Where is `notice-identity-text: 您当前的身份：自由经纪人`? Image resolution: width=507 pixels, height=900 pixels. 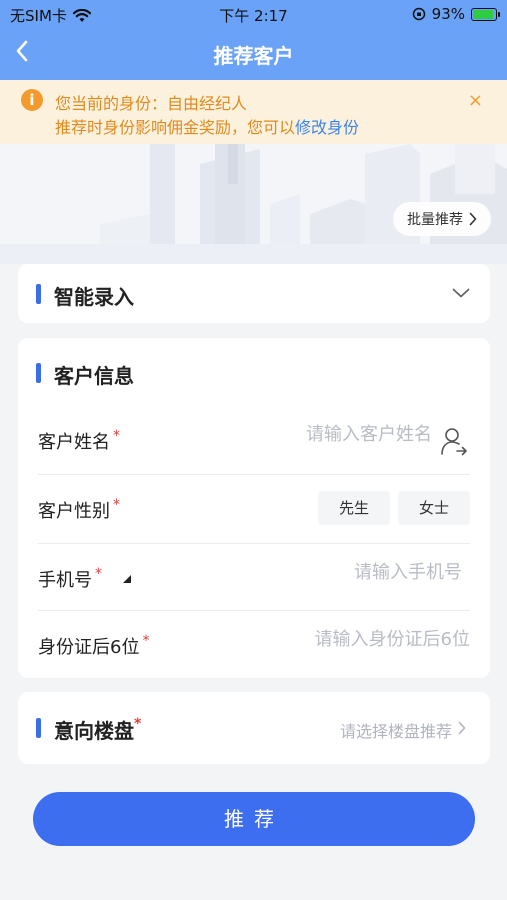
notice-identity-text: 您当前的身份：自由经纪人 is located at coordinates (151, 103).